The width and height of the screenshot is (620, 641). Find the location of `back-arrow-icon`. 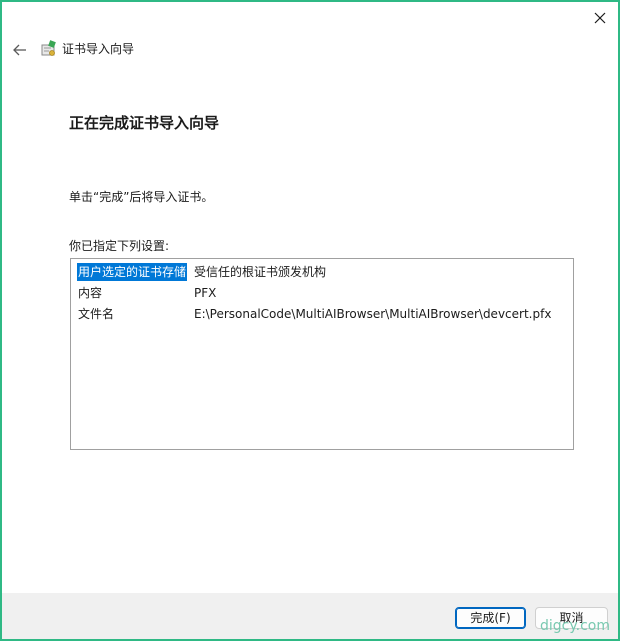

back-arrow-icon is located at coordinates (20, 50).